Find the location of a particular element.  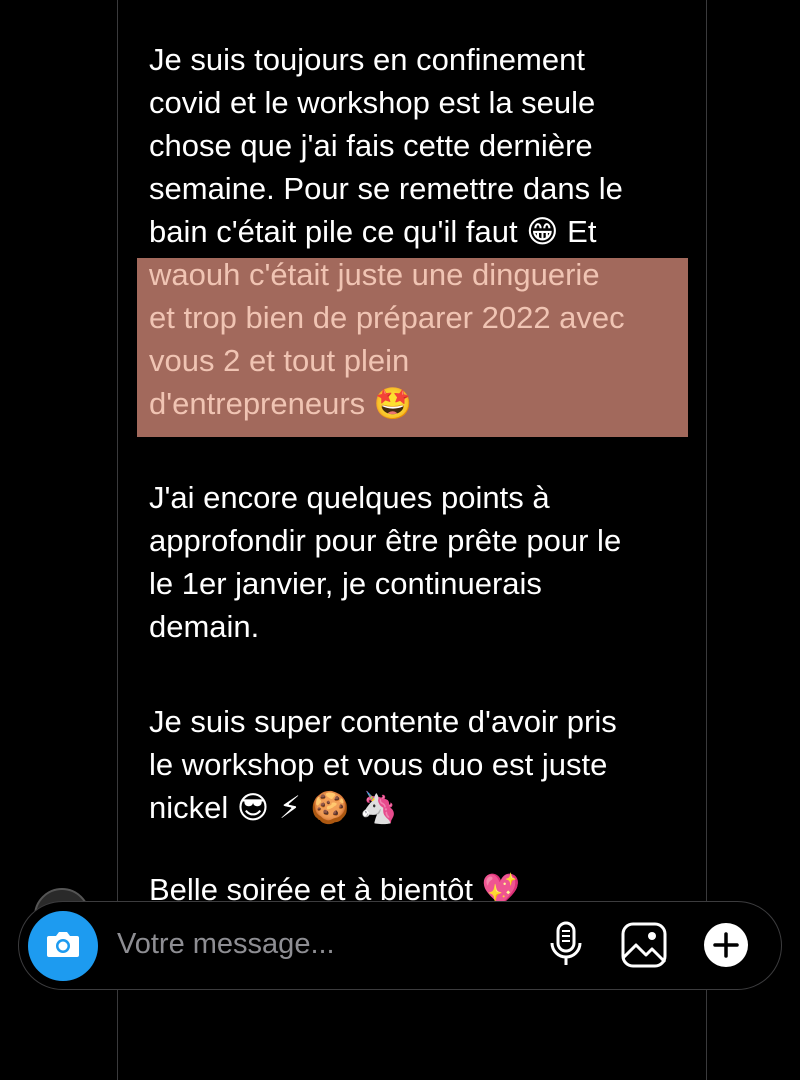

message-text: Et is located at coordinates (582, 231).